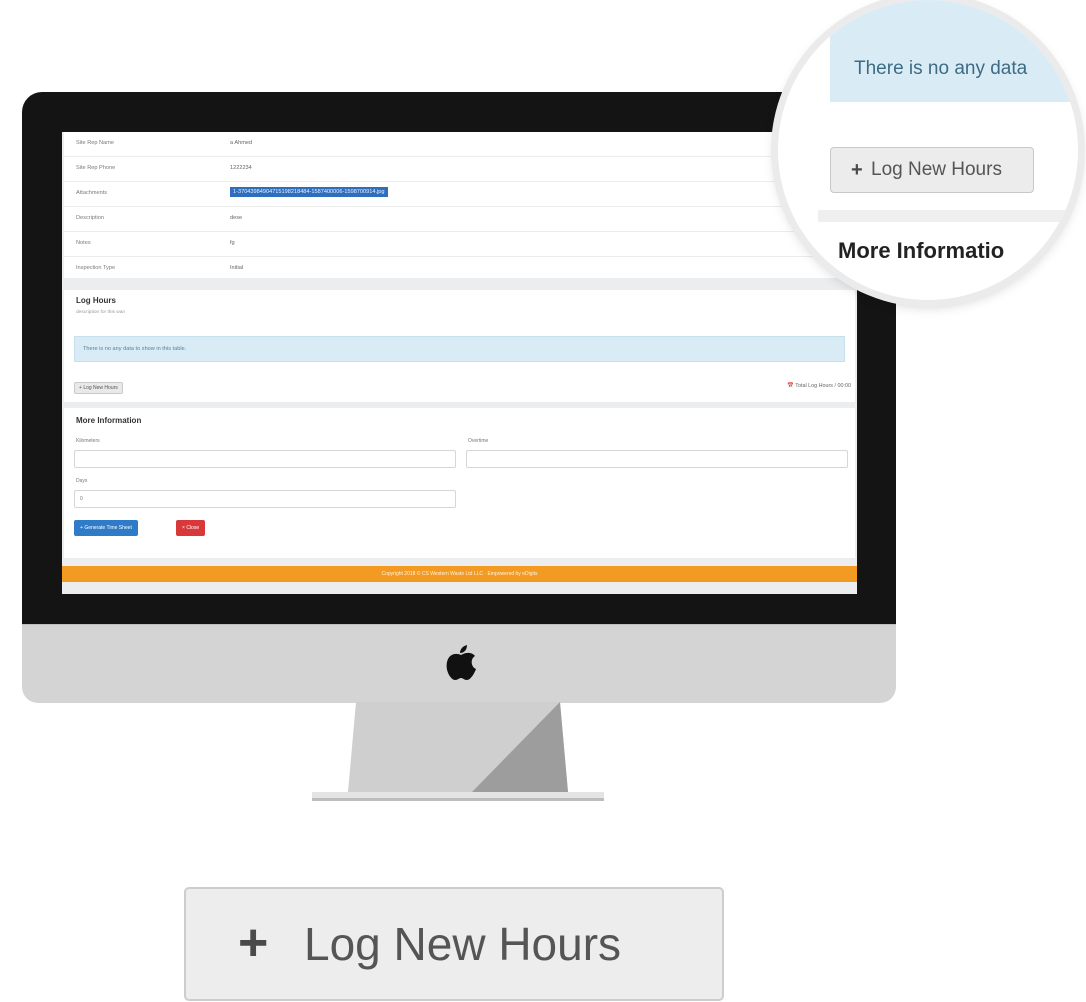 This screenshot has width=1086, height=1002. I want to click on detail-row: Inspection Type Initial, so click(459, 269).